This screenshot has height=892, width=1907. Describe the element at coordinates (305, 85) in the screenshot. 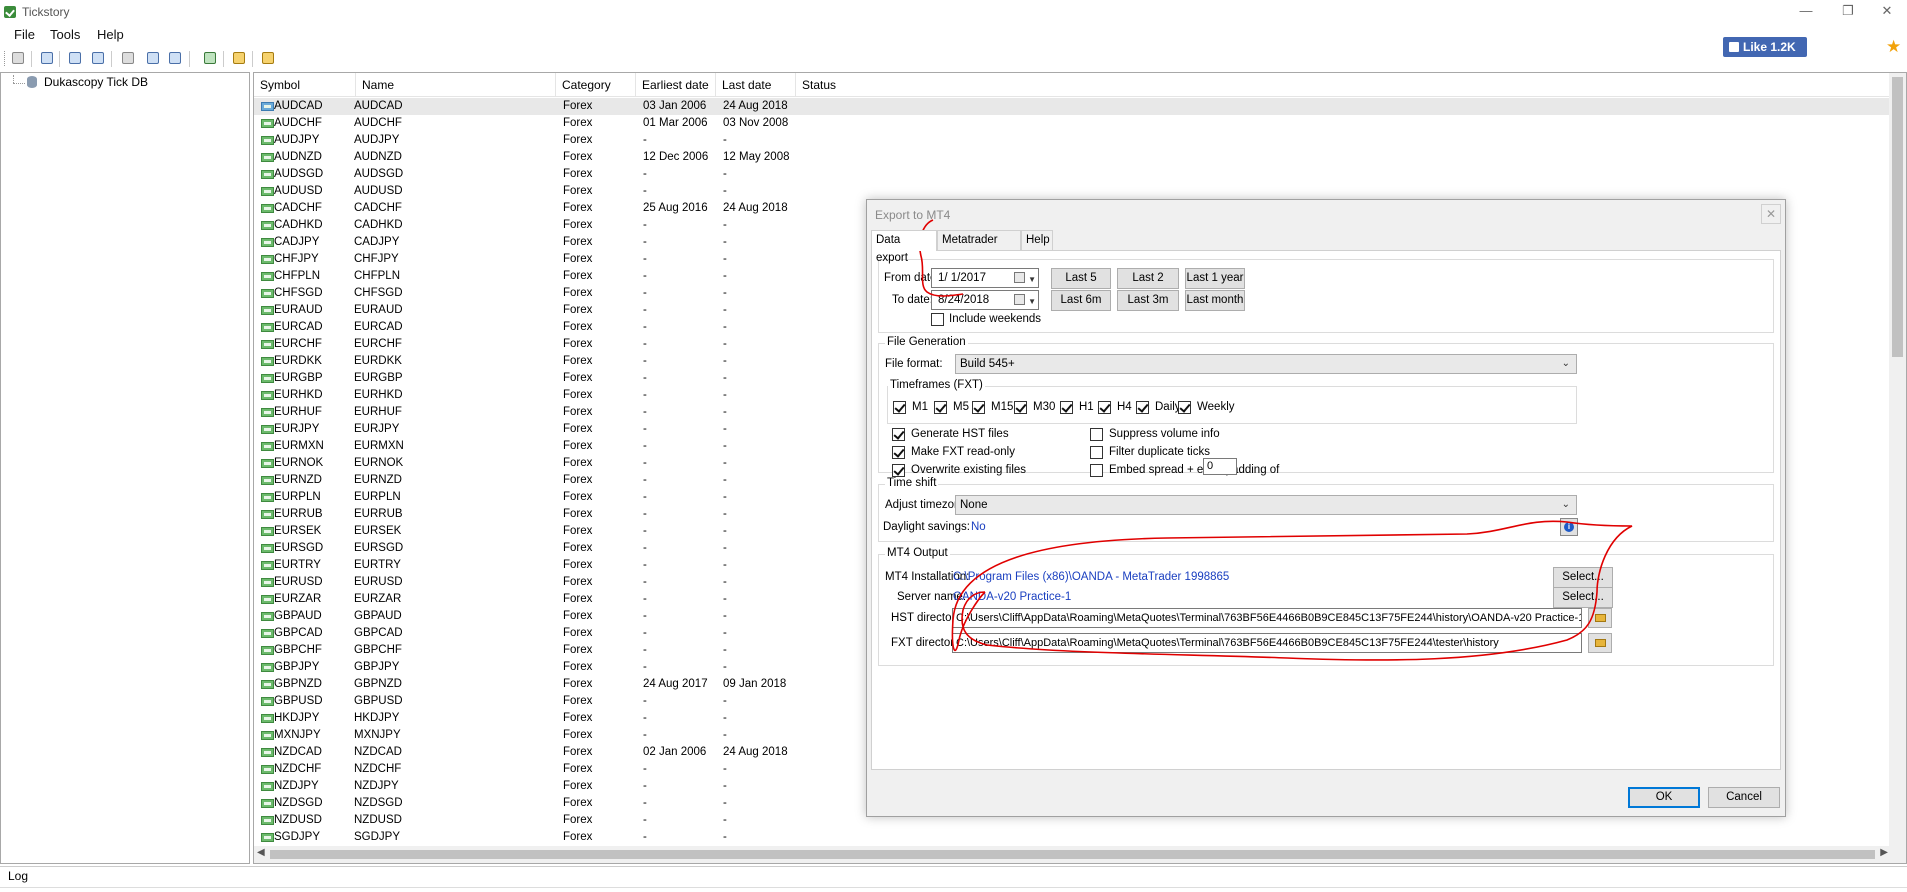

I see `column-header-symbol: Symbol` at that location.